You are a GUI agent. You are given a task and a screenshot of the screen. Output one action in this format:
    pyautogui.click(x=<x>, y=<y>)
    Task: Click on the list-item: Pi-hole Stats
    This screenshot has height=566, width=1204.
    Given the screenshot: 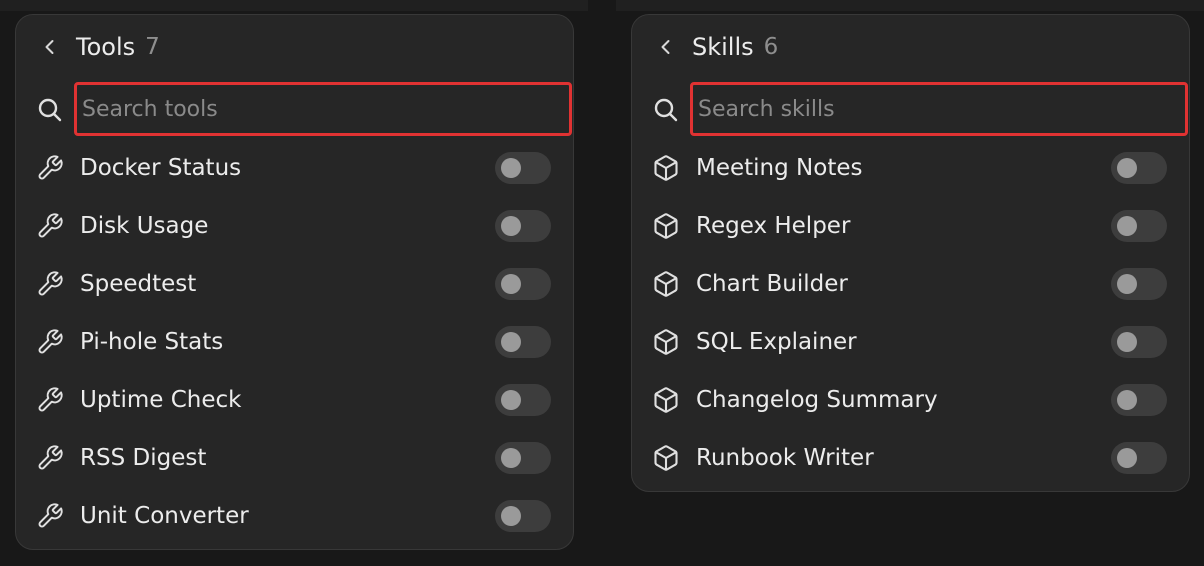 What is the action you would take?
    pyautogui.click(x=294, y=342)
    